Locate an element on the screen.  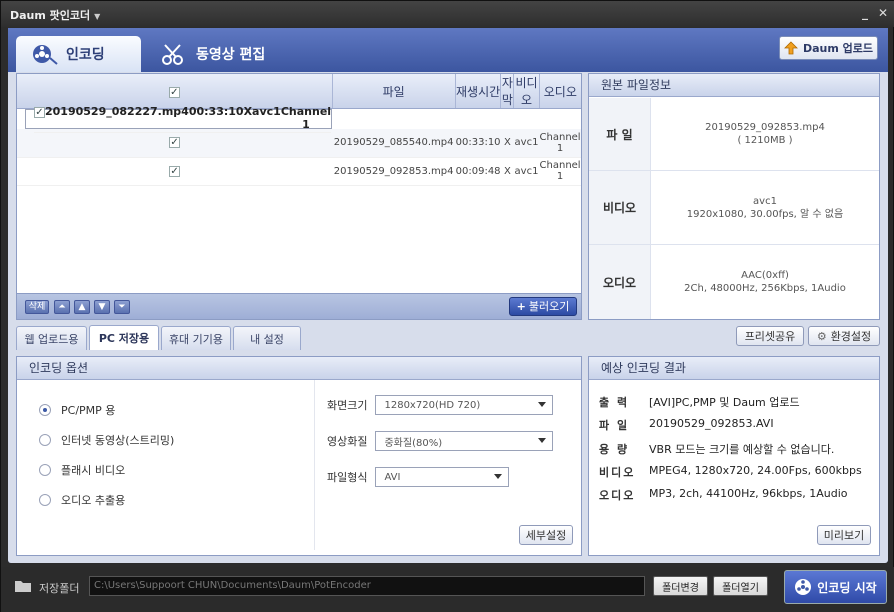
arrow-top-icon: ⏶ is located at coordinates (62, 307).